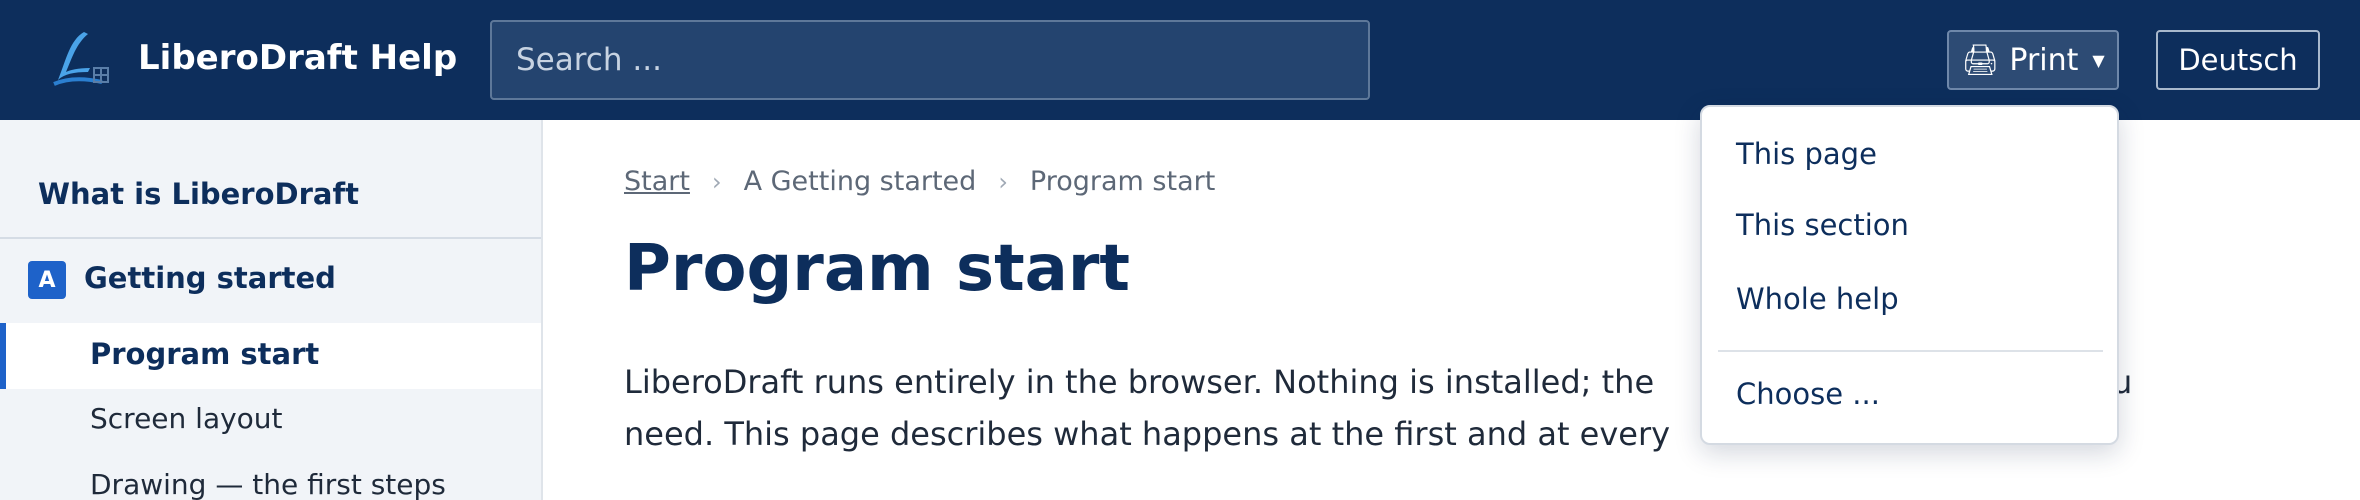 The height and width of the screenshot is (500, 2360). Describe the element at coordinates (210, 278) in the screenshot. I see `sidebar-section-getting-started: Getting started` at that location.